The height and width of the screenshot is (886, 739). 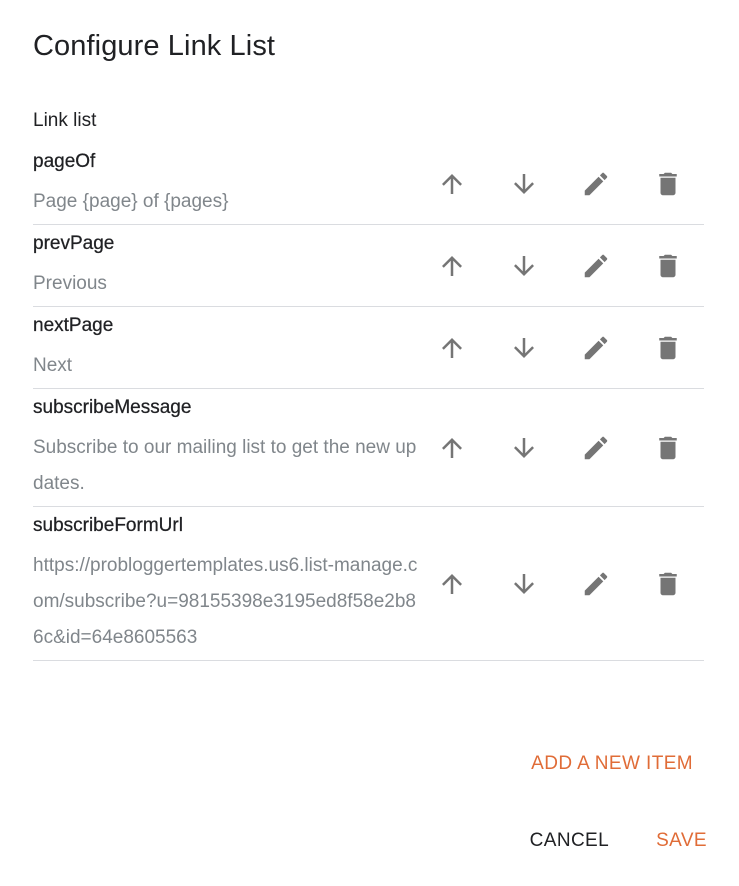 I want to click on list-item: prevPage Previous, so click(x=368, y=266).